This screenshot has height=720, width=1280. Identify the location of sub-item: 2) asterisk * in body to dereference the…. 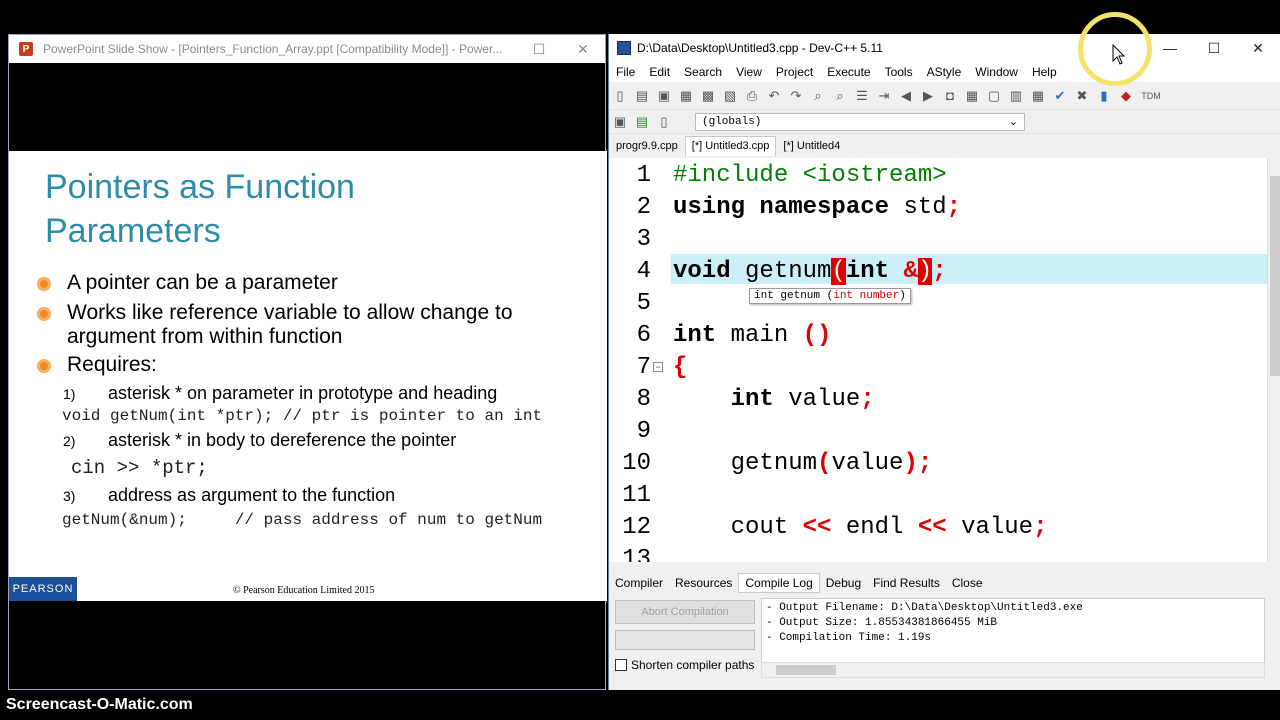
(259, 440).